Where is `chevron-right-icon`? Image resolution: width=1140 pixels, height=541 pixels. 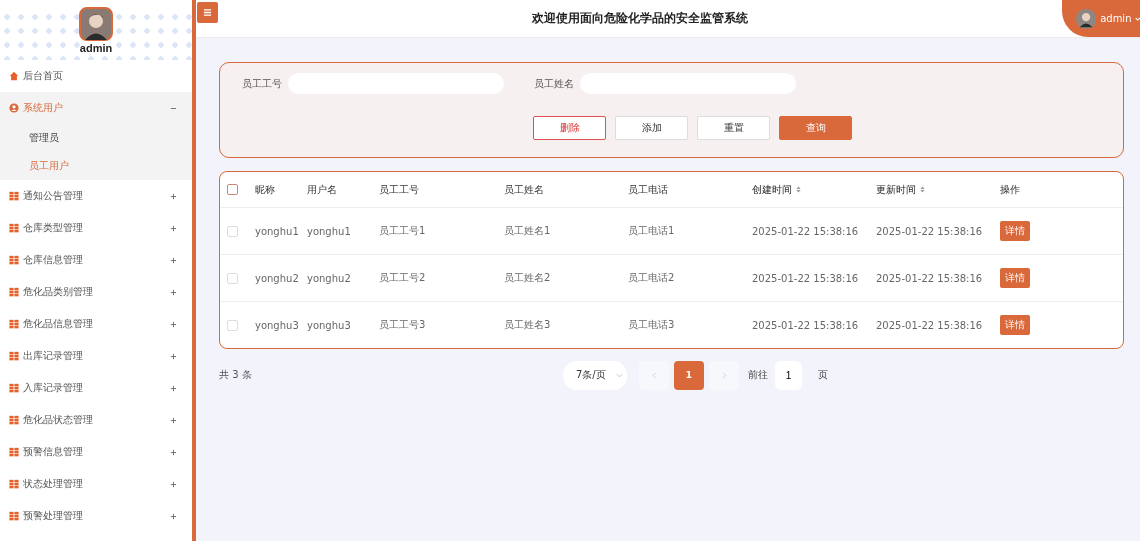 chevron-right-icon is located at coordinates (724, 375).